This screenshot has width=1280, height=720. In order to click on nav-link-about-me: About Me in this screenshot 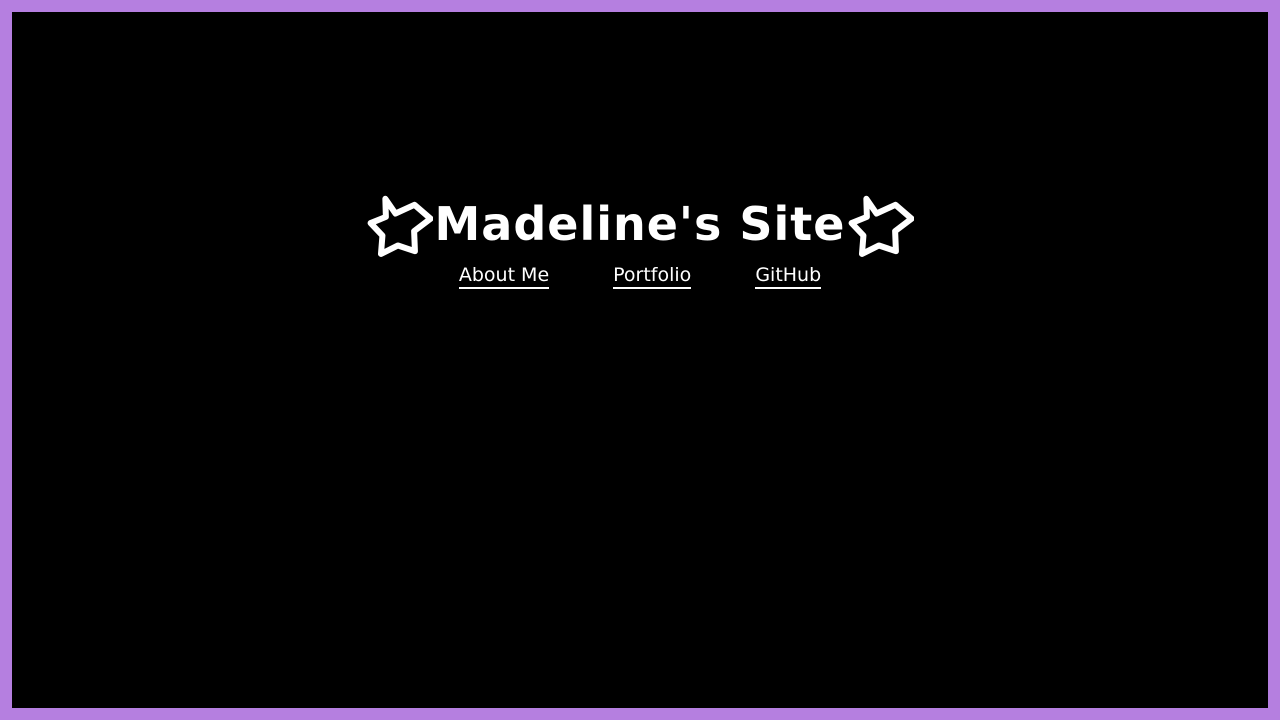, I will do `click(504, 276)`.